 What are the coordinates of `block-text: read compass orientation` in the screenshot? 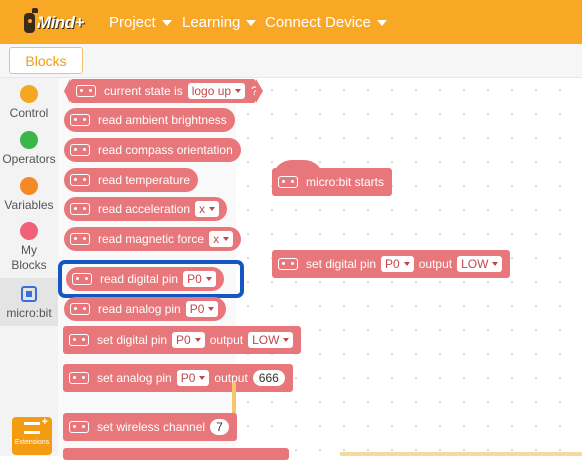 It's located at (165, 150).